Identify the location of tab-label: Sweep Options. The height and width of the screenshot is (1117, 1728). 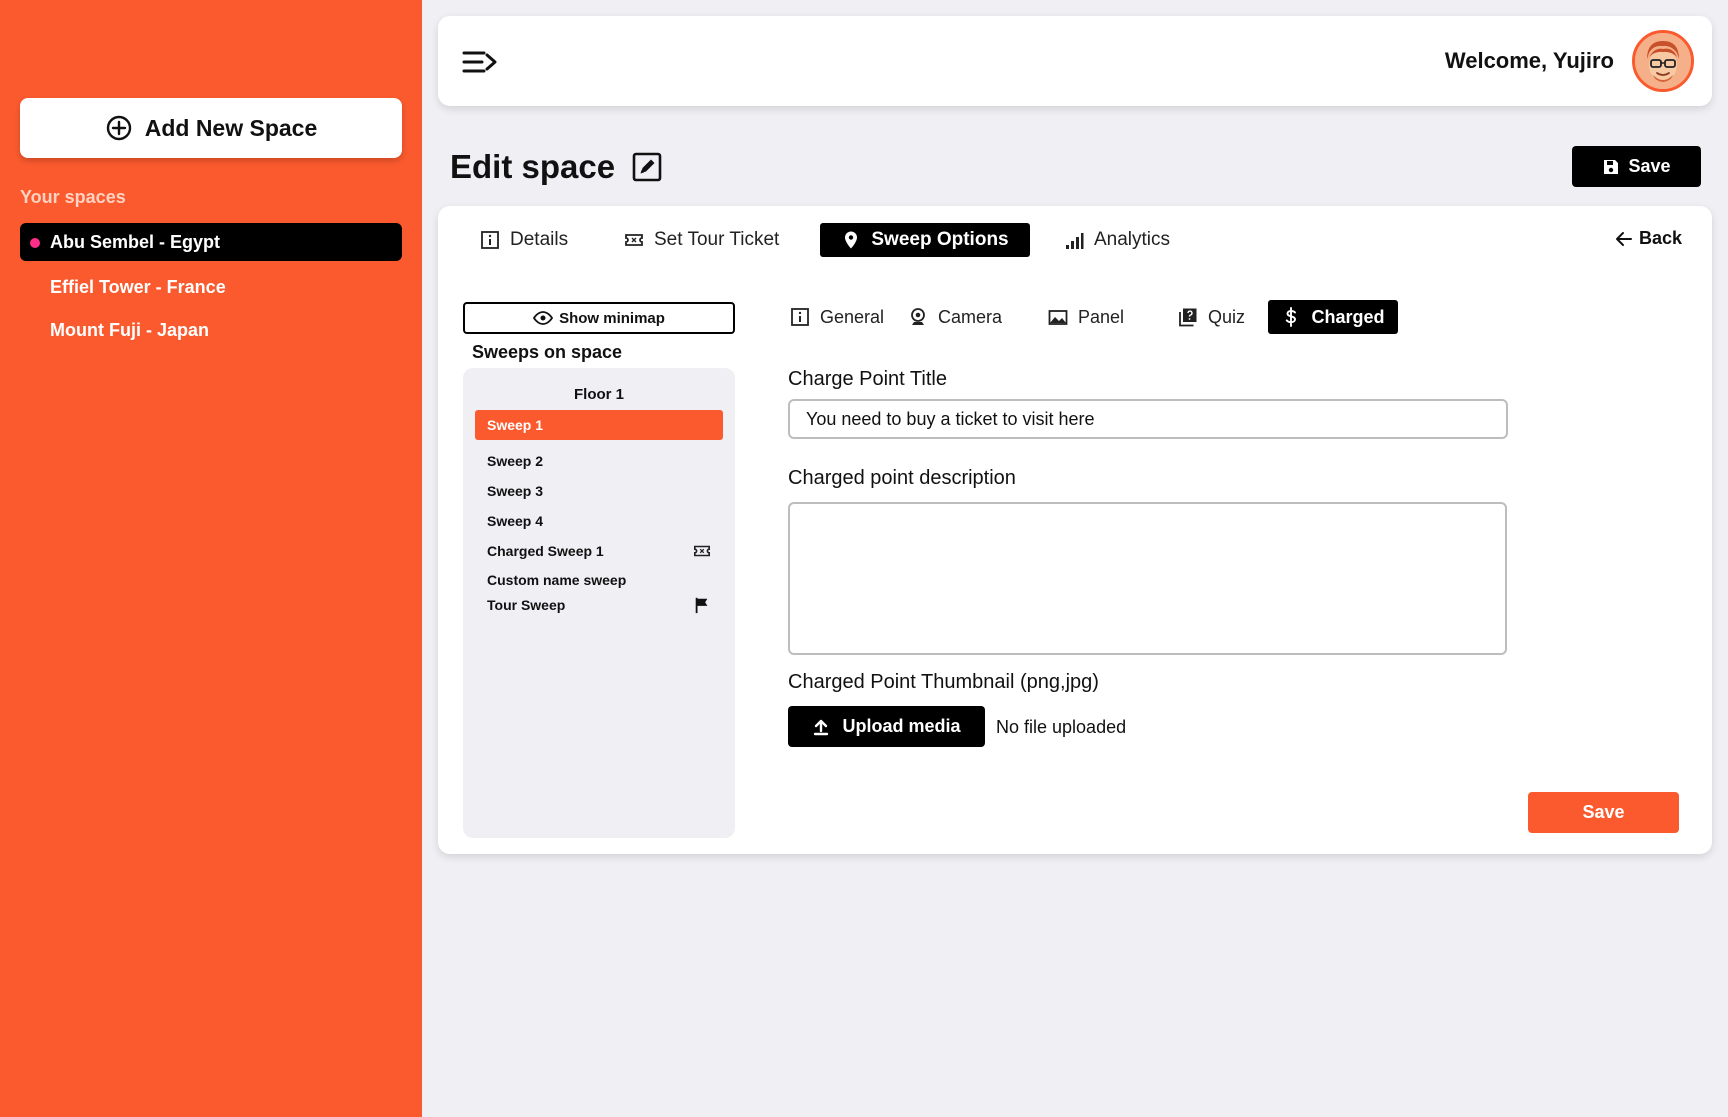
(940, 239).